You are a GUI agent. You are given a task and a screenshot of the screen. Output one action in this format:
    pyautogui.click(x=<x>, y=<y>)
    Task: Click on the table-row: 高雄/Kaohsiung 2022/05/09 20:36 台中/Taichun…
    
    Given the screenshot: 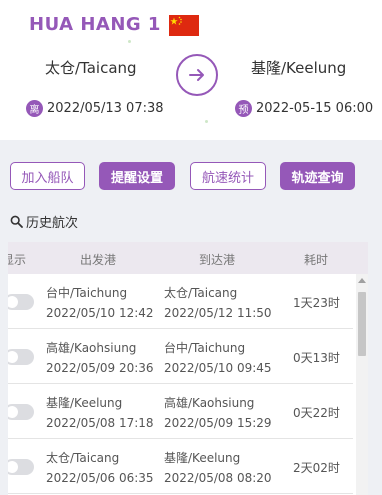 What is the action you would take?
    pyautogui.click(x=180, y=356)
    